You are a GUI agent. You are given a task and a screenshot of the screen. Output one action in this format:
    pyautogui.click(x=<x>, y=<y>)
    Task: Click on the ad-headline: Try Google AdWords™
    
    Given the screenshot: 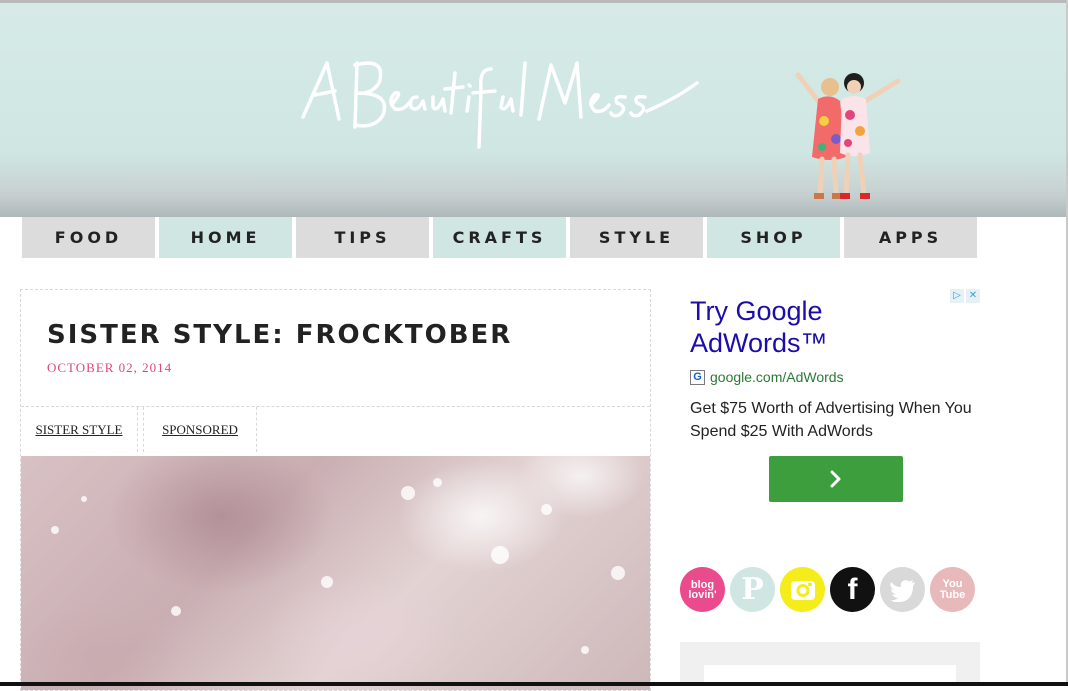 What is the action you would take?
    pyautogui.click(x=810, y=327)
    